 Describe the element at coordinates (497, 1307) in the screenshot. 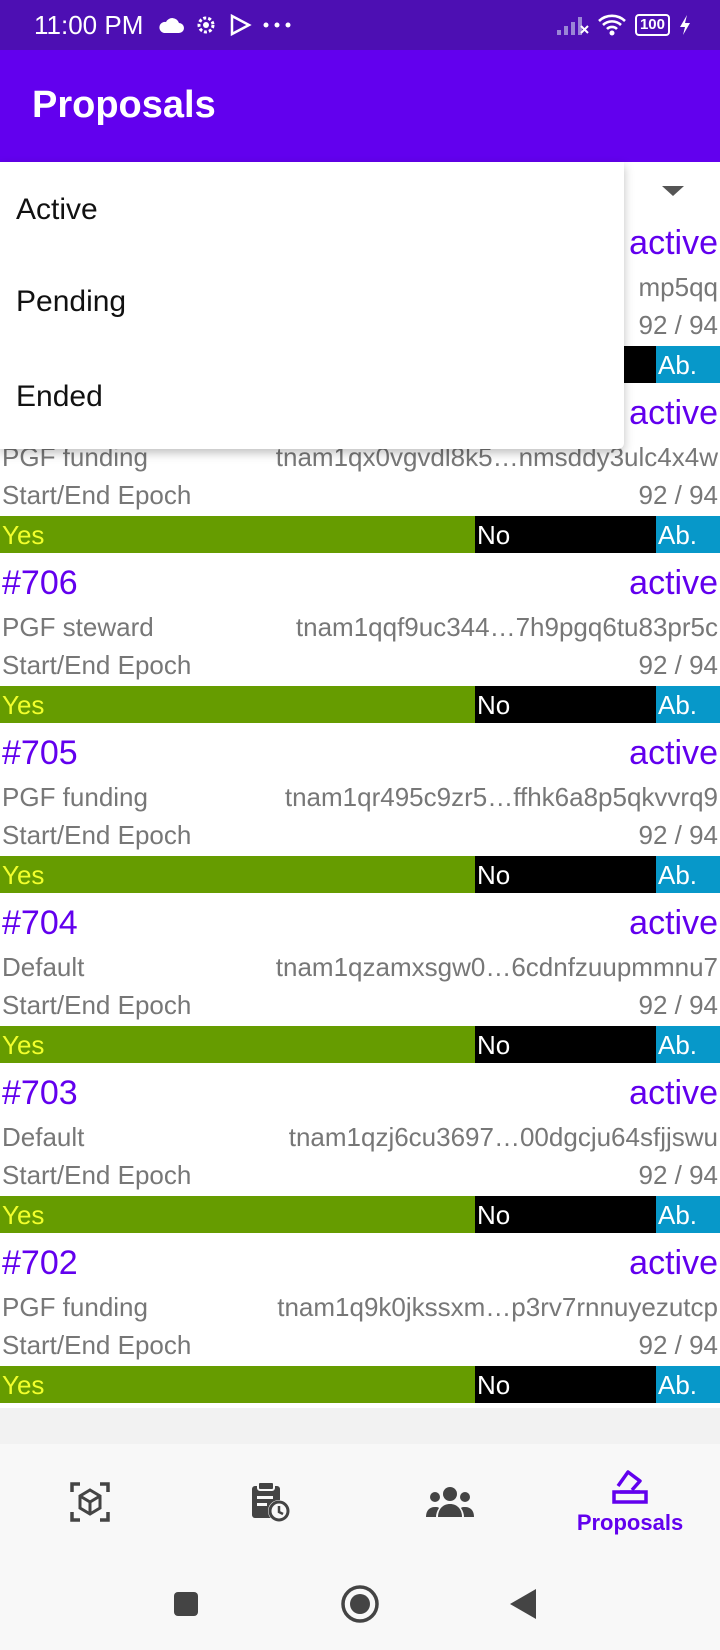

I see `proposal-author: tnam1q9k0jkssxm…p3rv7rnnuyezutcp` at that location.